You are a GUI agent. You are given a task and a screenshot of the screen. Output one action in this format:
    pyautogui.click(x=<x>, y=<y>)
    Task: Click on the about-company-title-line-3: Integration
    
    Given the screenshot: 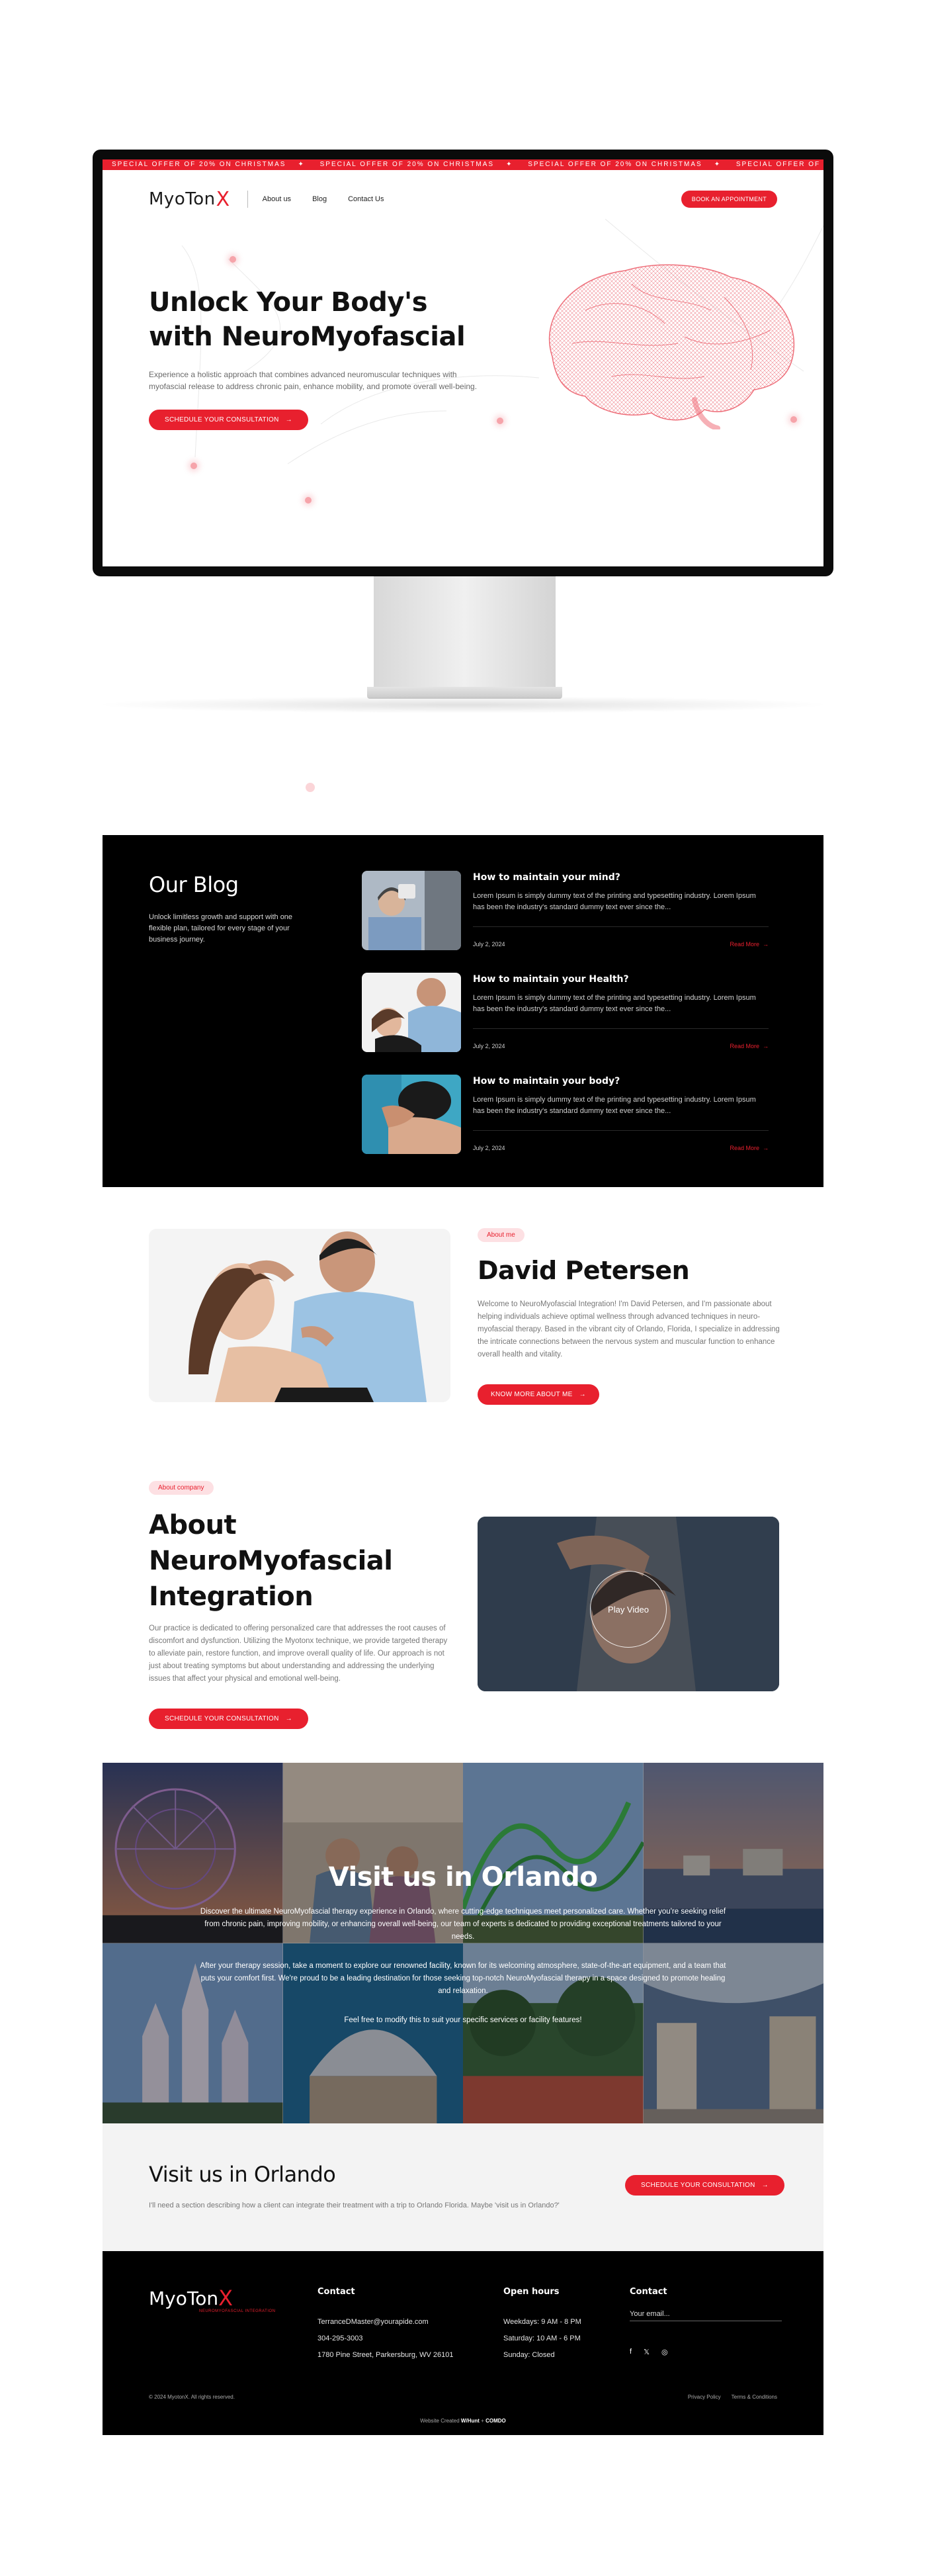 What is the action you would take?
    pyautogui.click(x=232, y=1596)
    